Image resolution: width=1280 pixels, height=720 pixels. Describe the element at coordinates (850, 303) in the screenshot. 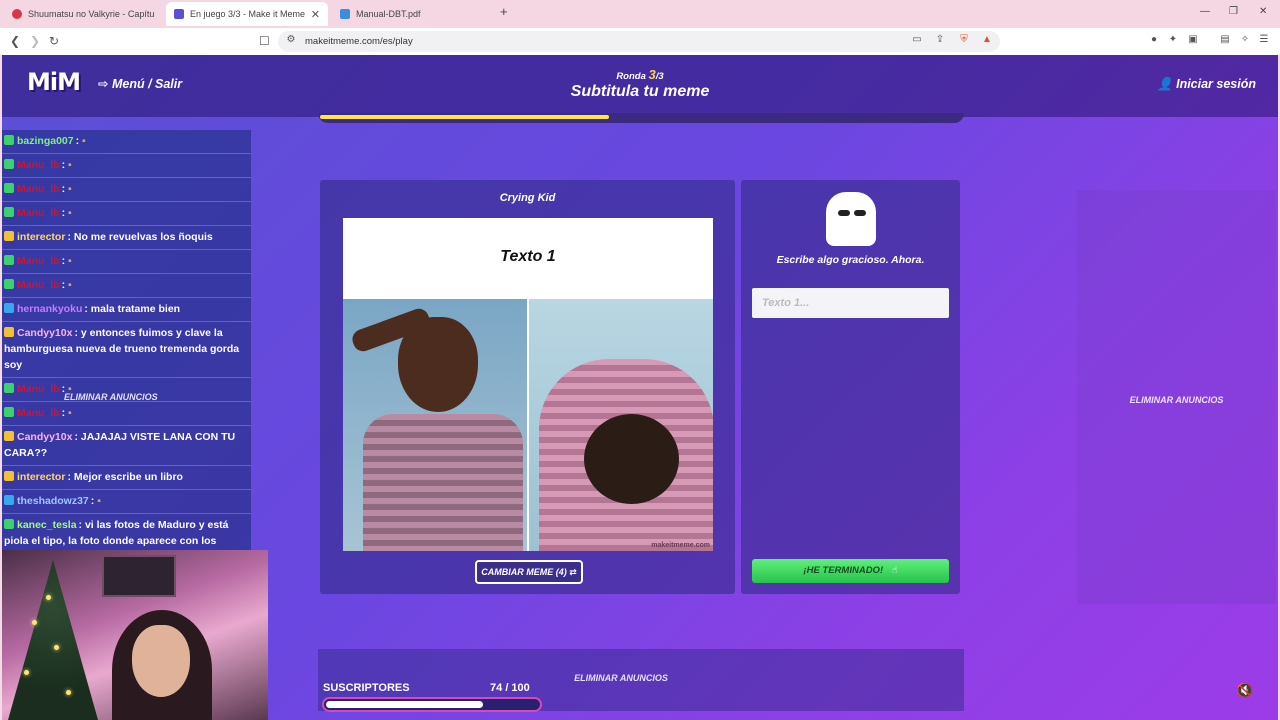

I see `caption-input` at that location.